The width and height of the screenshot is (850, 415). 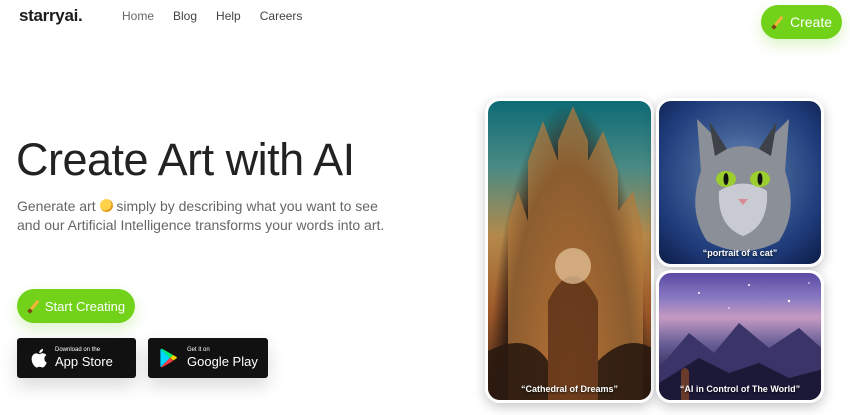 I want to click on gallery-card-world: “AI in Control of The World”, so click(x=740, y=336).